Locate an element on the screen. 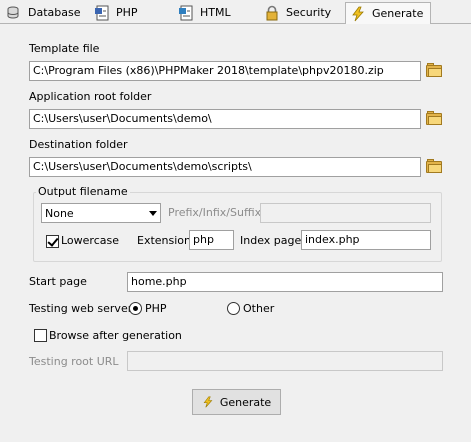  browse-template-folder-icon is located at coordinates (434, 70).